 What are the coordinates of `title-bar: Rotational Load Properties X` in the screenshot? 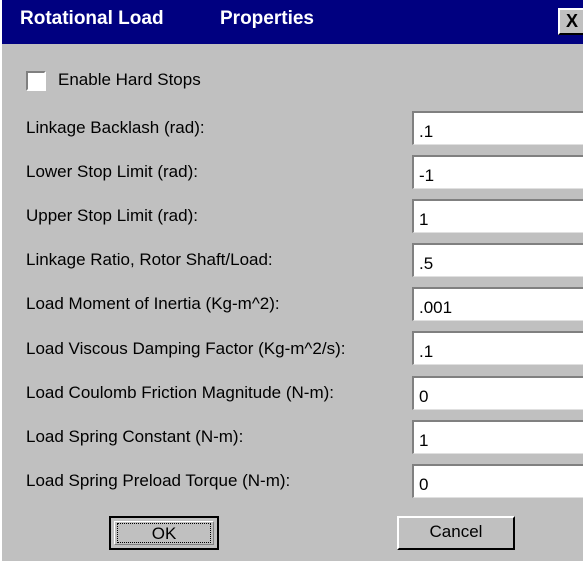 It's located at (292, 22).